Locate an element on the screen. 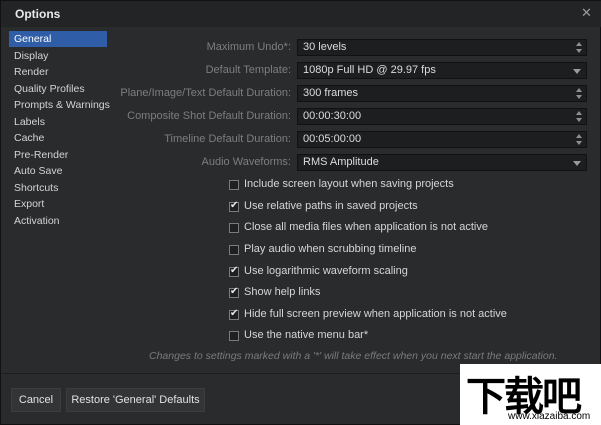  restore-defaults-button: Restore 'General' Defaults is located at coordinates (135, 400).